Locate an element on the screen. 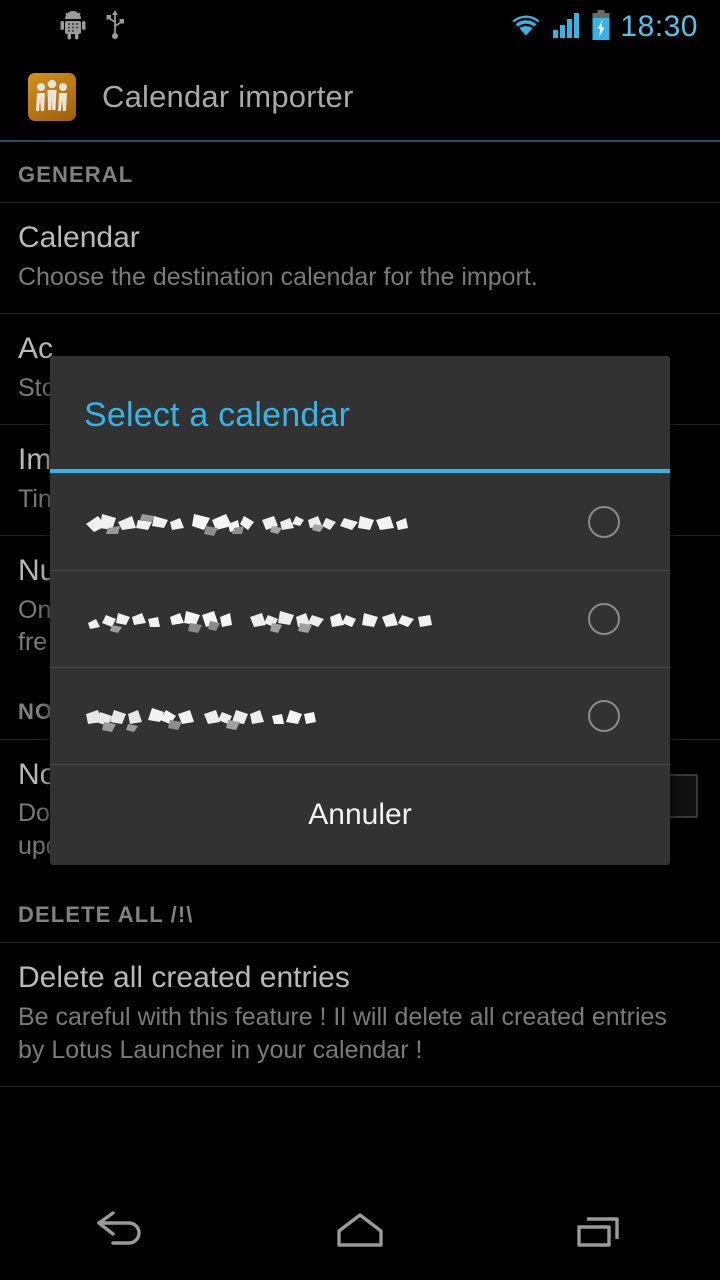 The image size is (720, 1280). back-button is located at coordinates (120, 1232).